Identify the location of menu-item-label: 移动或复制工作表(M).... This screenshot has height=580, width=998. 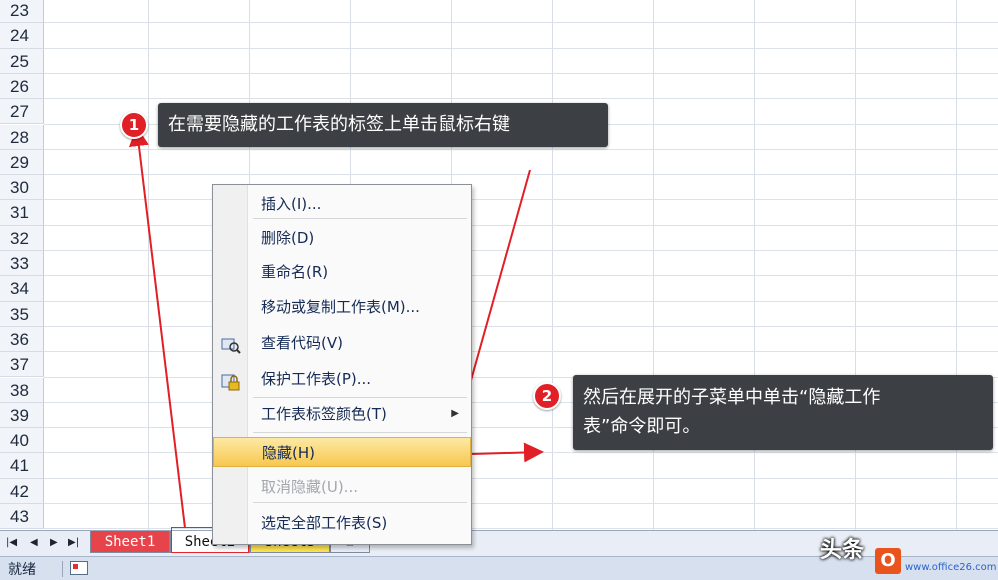
(340, 307).